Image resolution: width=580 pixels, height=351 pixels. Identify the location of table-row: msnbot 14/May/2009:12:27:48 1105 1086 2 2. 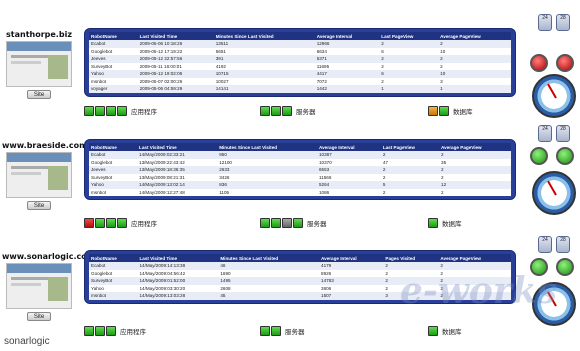
(300, 192).